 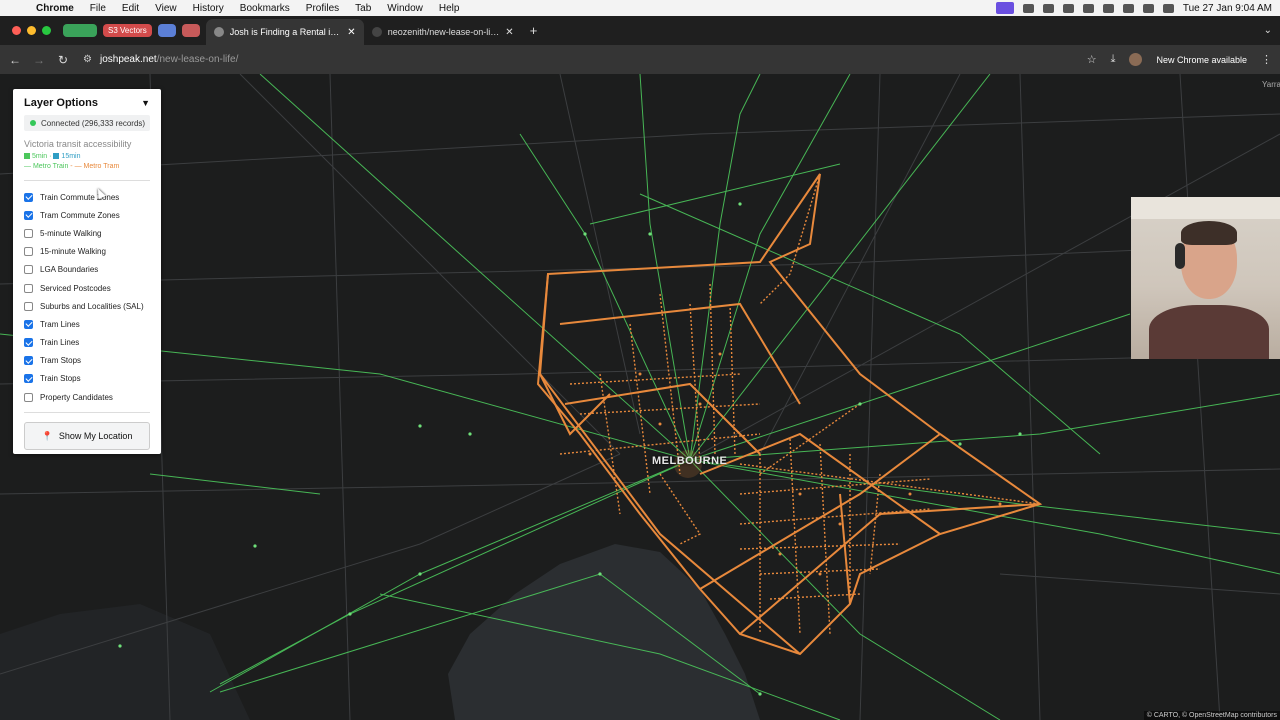 I want to click on update-chrome-button: New Chrome available, so click(x=1201, y=60).